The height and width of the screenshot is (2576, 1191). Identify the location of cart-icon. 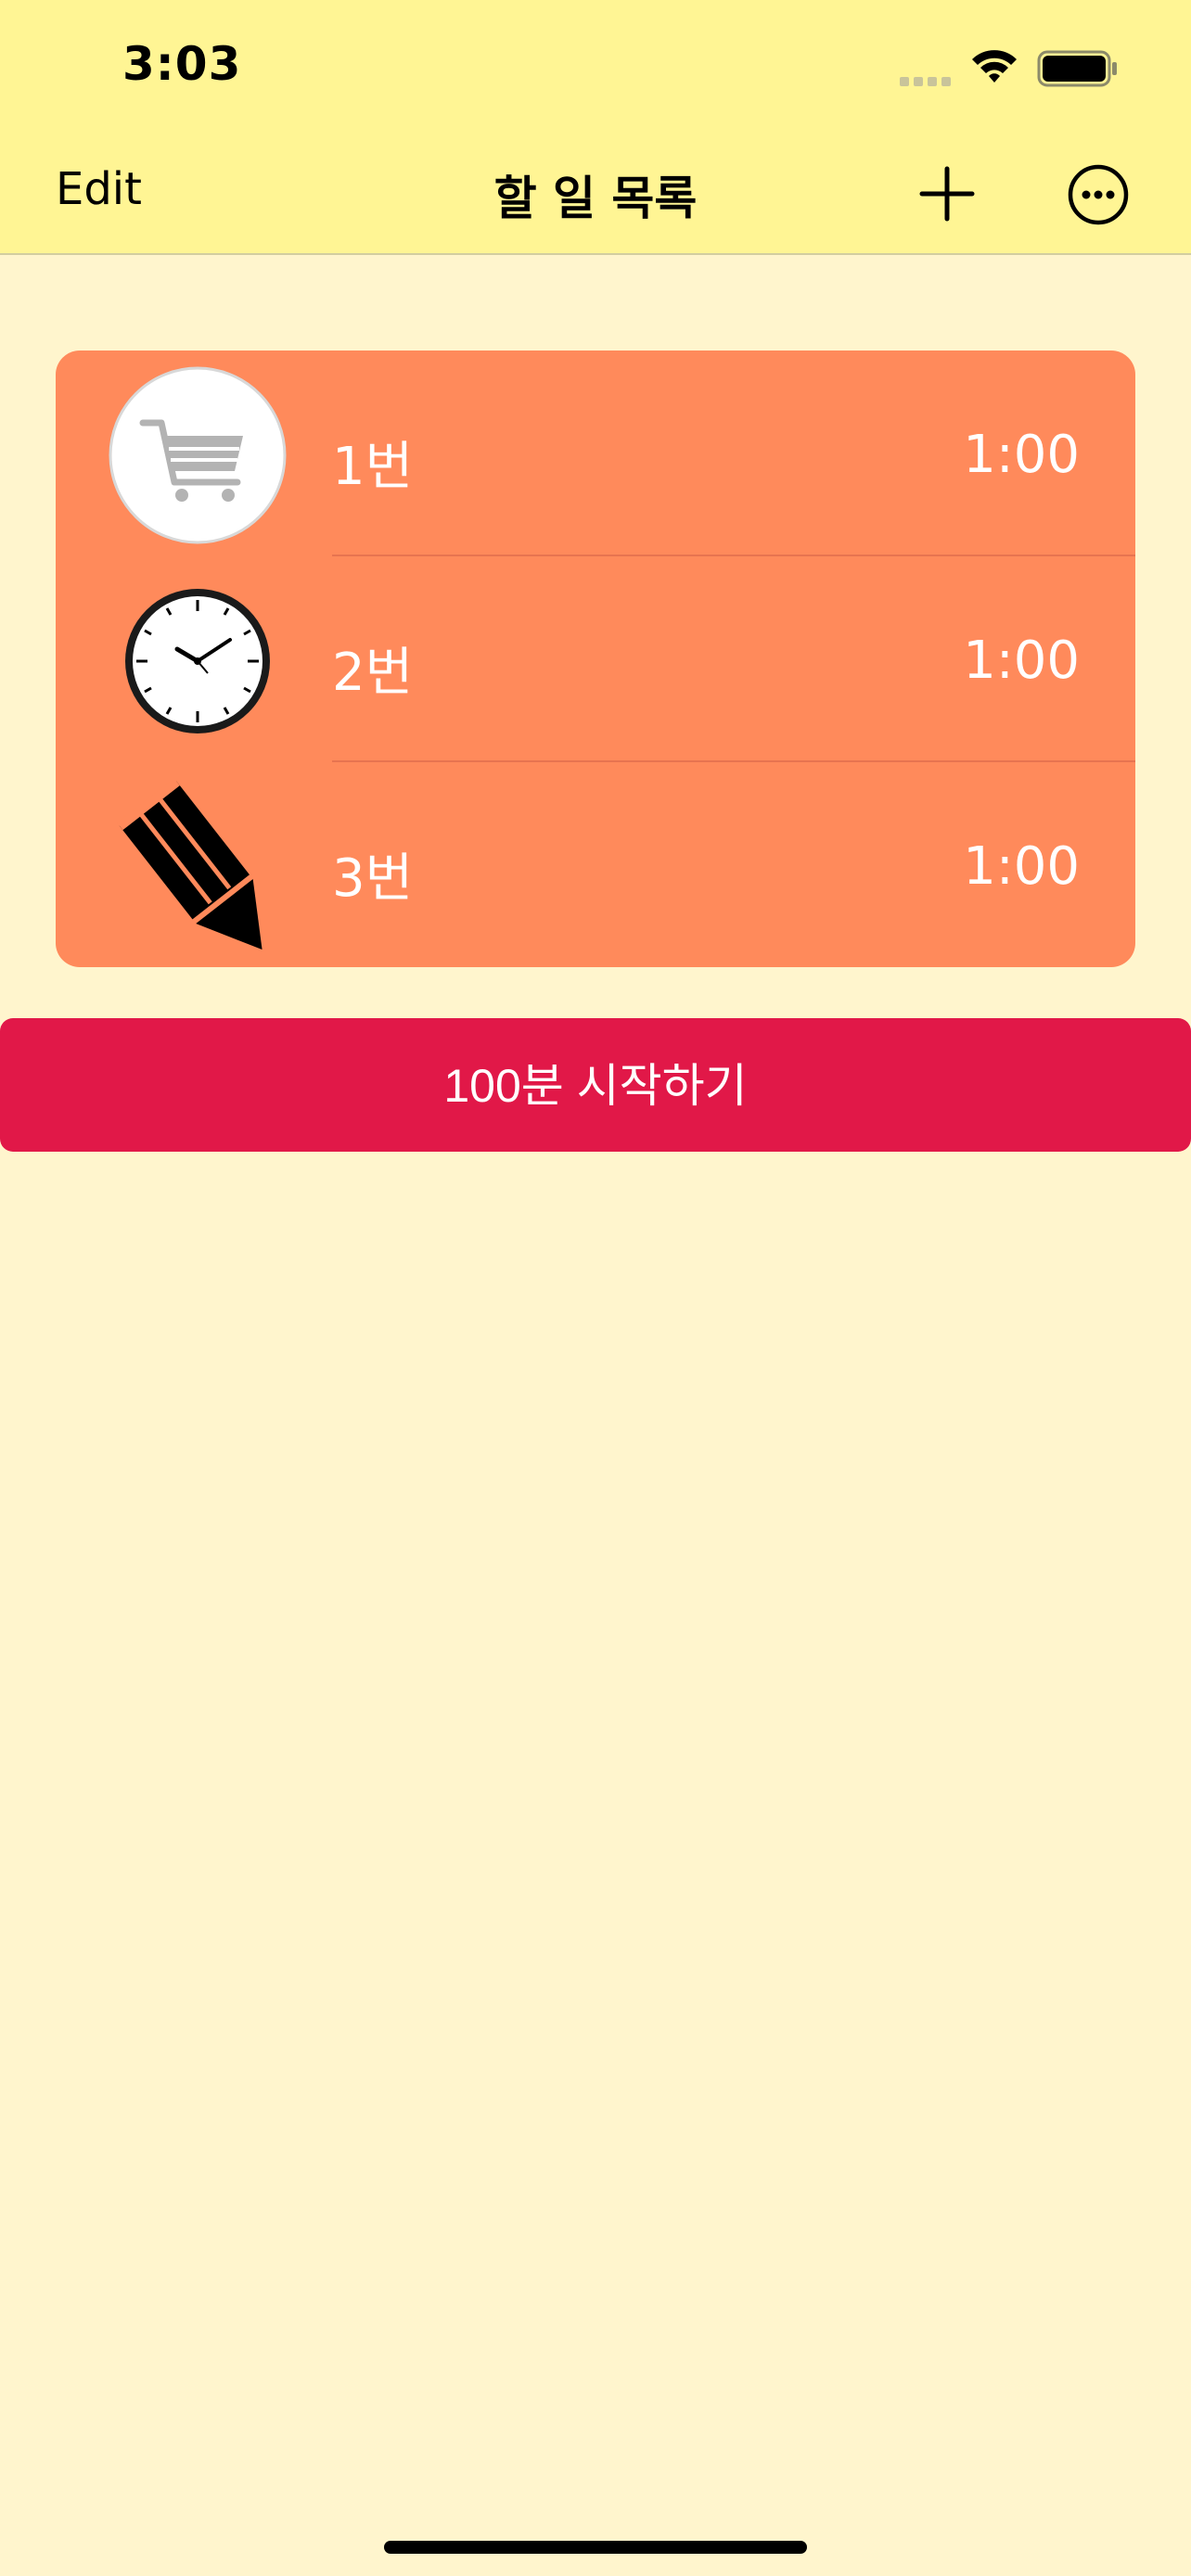
(198, 455).